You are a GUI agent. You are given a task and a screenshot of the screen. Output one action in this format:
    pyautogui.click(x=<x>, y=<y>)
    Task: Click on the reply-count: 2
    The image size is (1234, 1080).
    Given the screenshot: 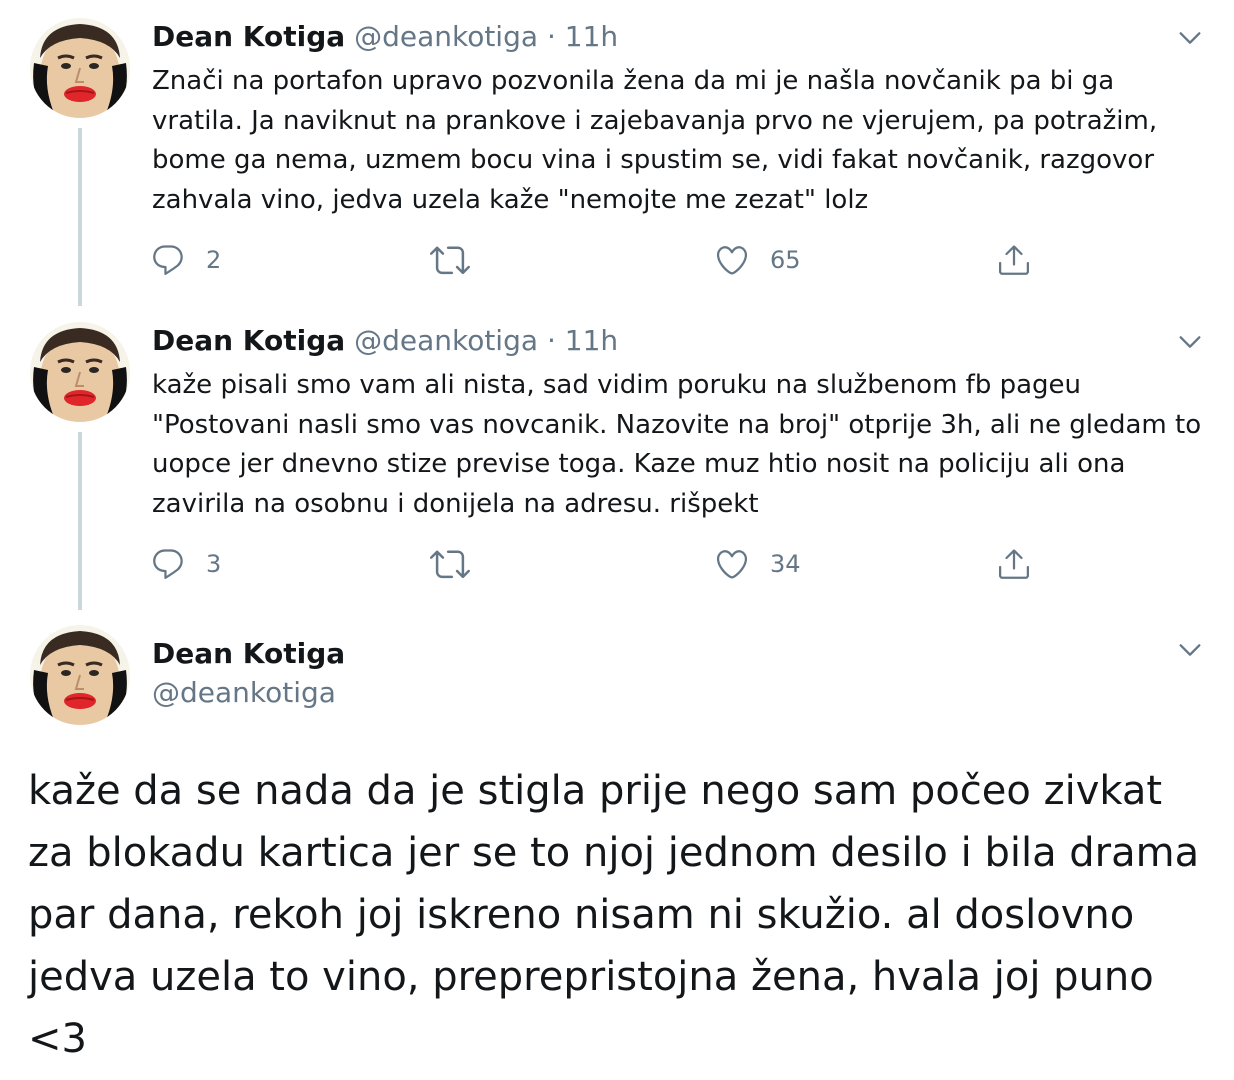 What is the action you would take?
    pyautogui.click(x=214, y=260)
    